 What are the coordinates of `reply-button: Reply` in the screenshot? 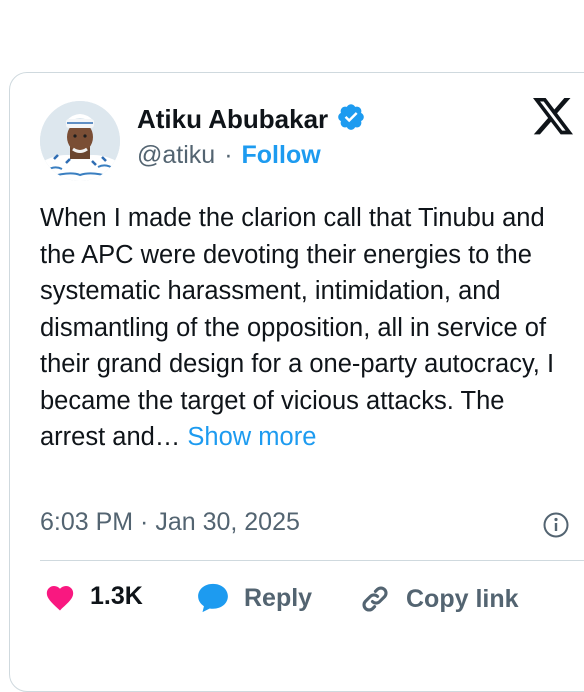 It's located at (254, 598).